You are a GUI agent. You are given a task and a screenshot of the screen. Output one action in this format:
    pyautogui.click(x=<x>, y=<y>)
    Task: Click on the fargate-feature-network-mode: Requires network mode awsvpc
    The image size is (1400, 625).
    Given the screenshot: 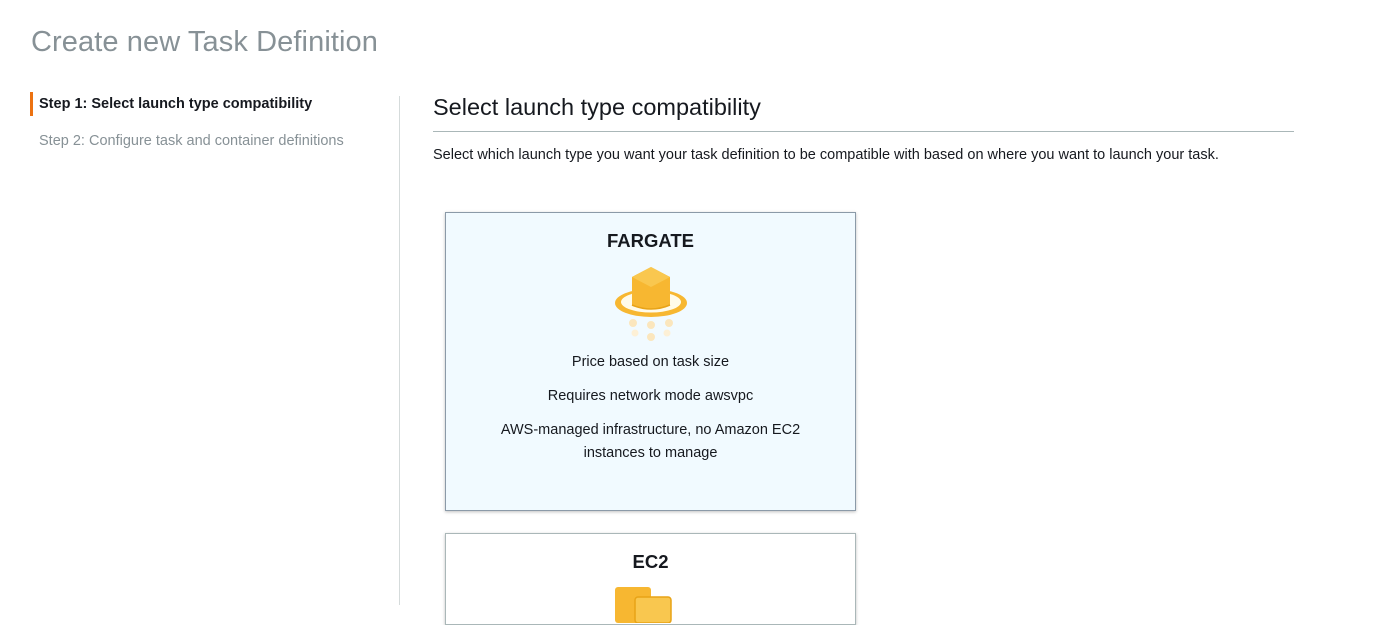 What is the action you would take?
    pyautogui.click(x=650, y=396)
    